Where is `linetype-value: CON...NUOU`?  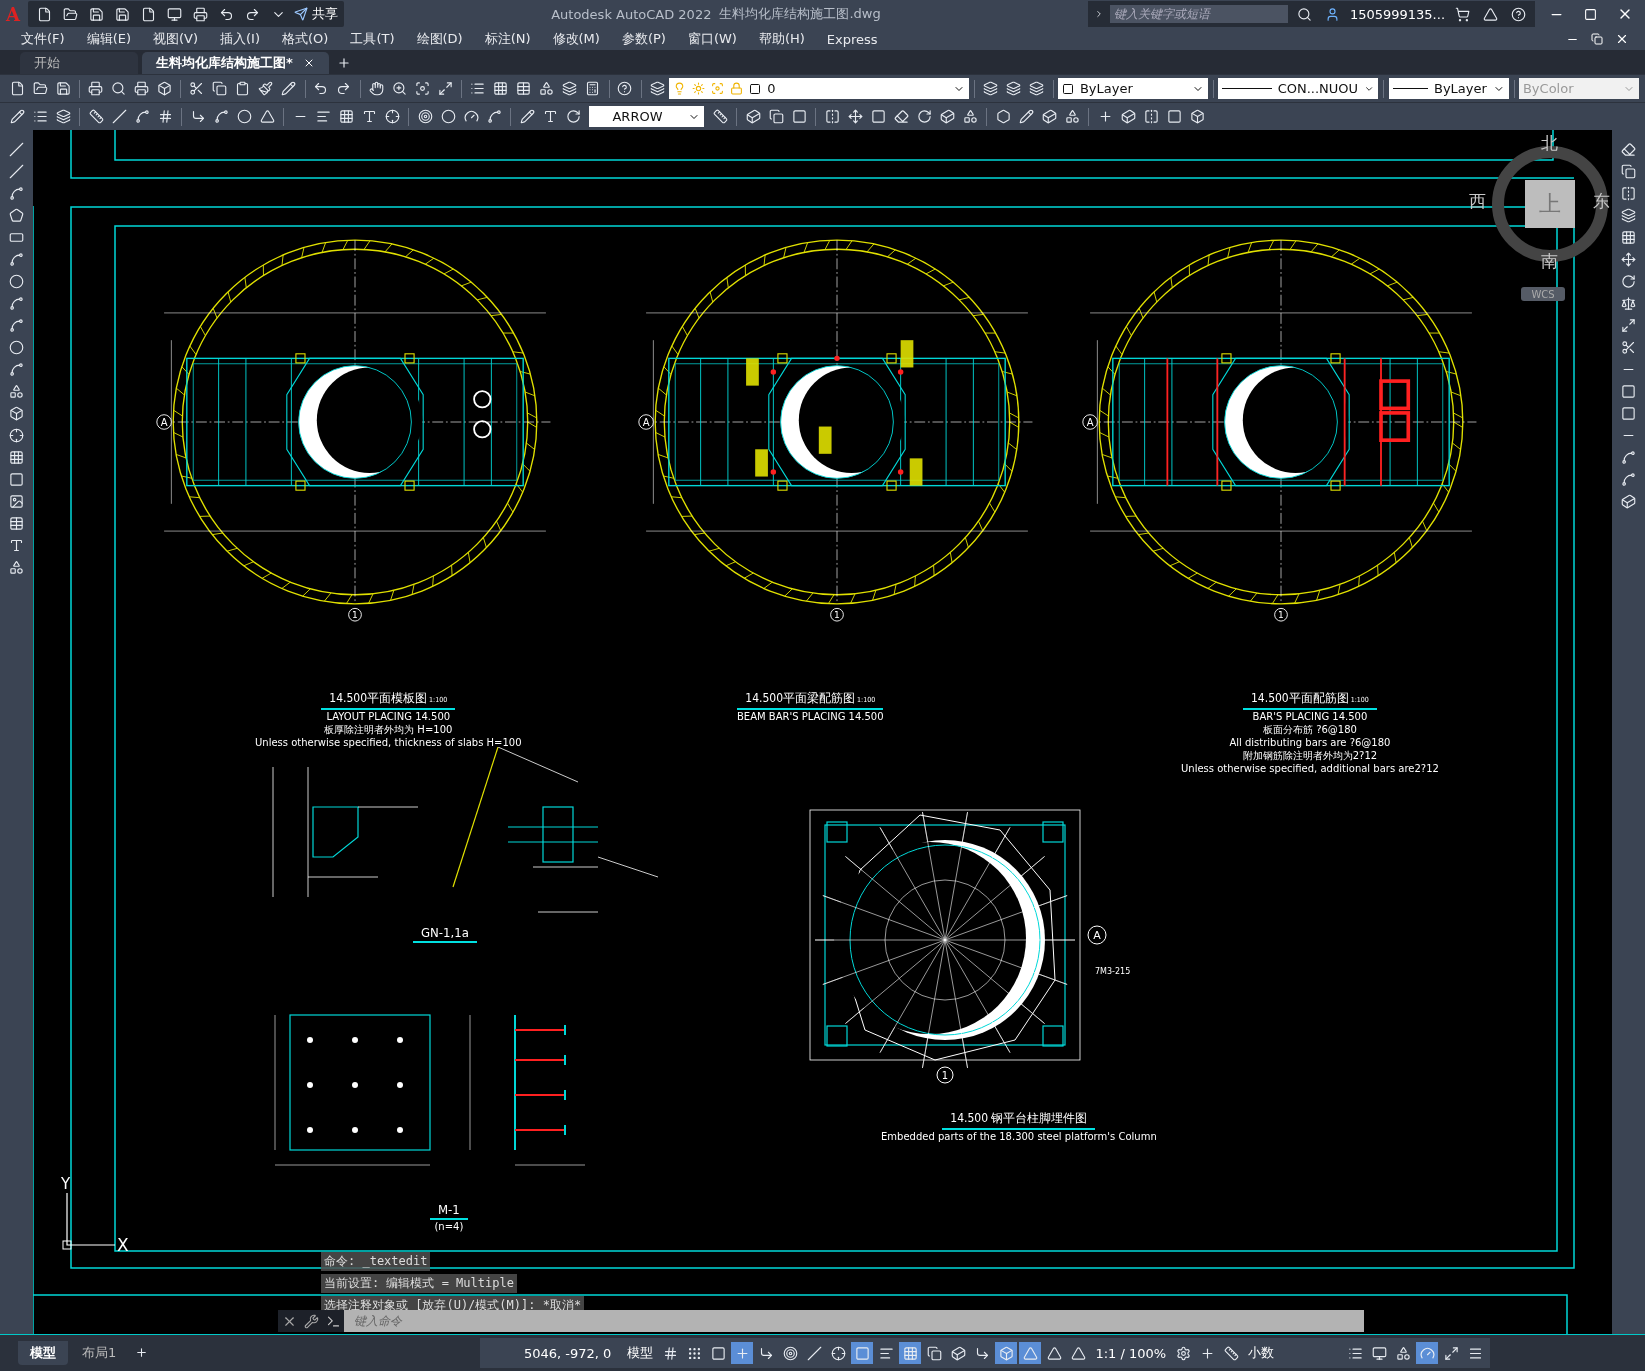 linetype-value: CON...NUOU is located at coordinates (1318, 88).